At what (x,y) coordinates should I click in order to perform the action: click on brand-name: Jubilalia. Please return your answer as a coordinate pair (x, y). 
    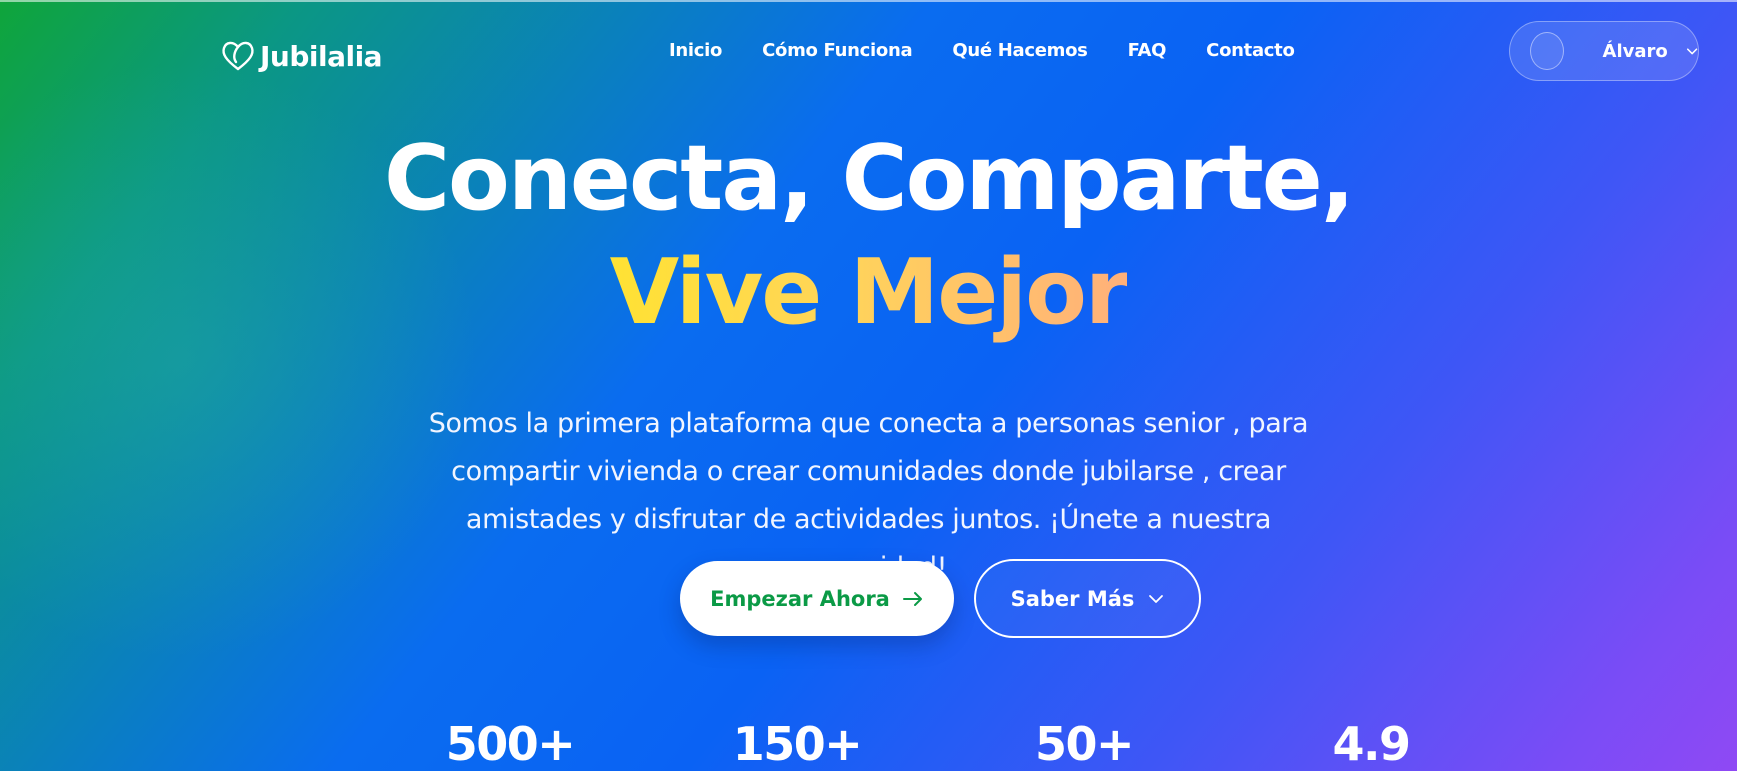
    Looking at the image, I should click on (321, 56).